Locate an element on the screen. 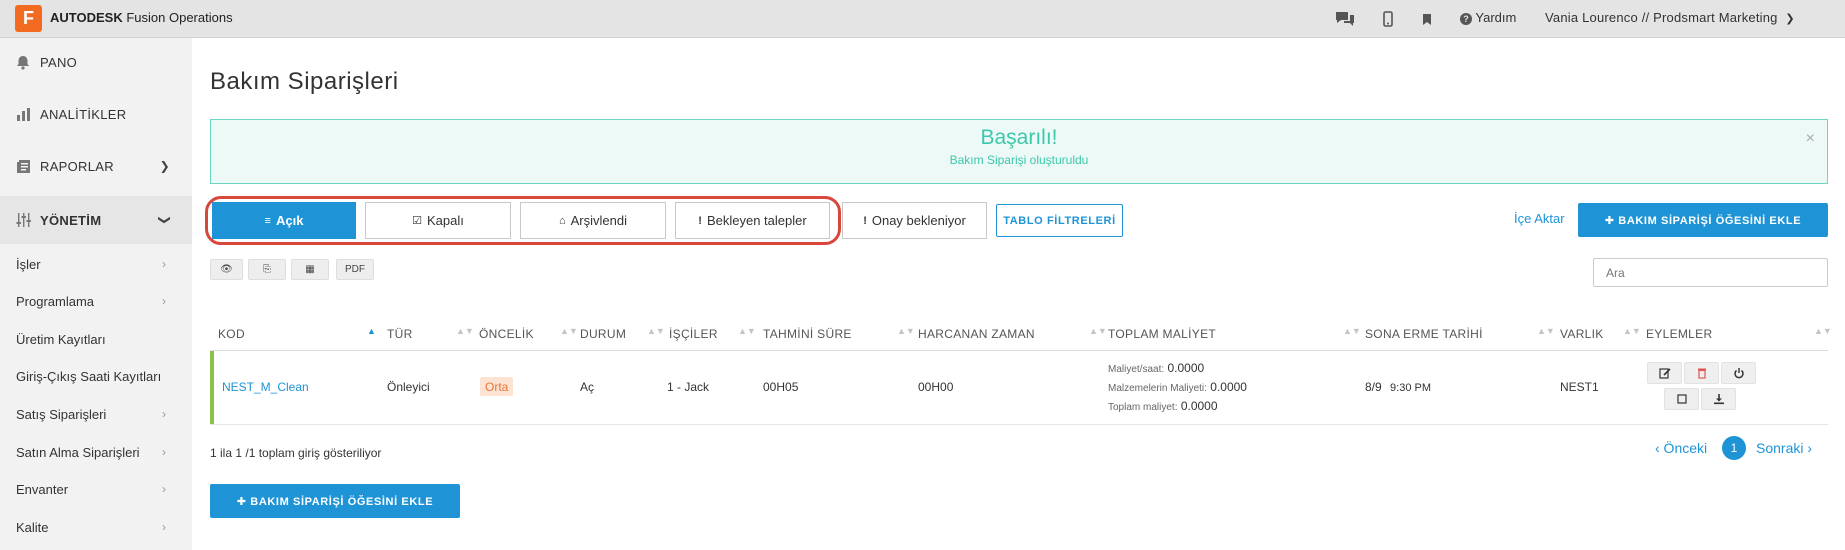 Image resolution: width=1845 pixels, height=550 pixels. edit-icon is located at coordinates (1664, 373).